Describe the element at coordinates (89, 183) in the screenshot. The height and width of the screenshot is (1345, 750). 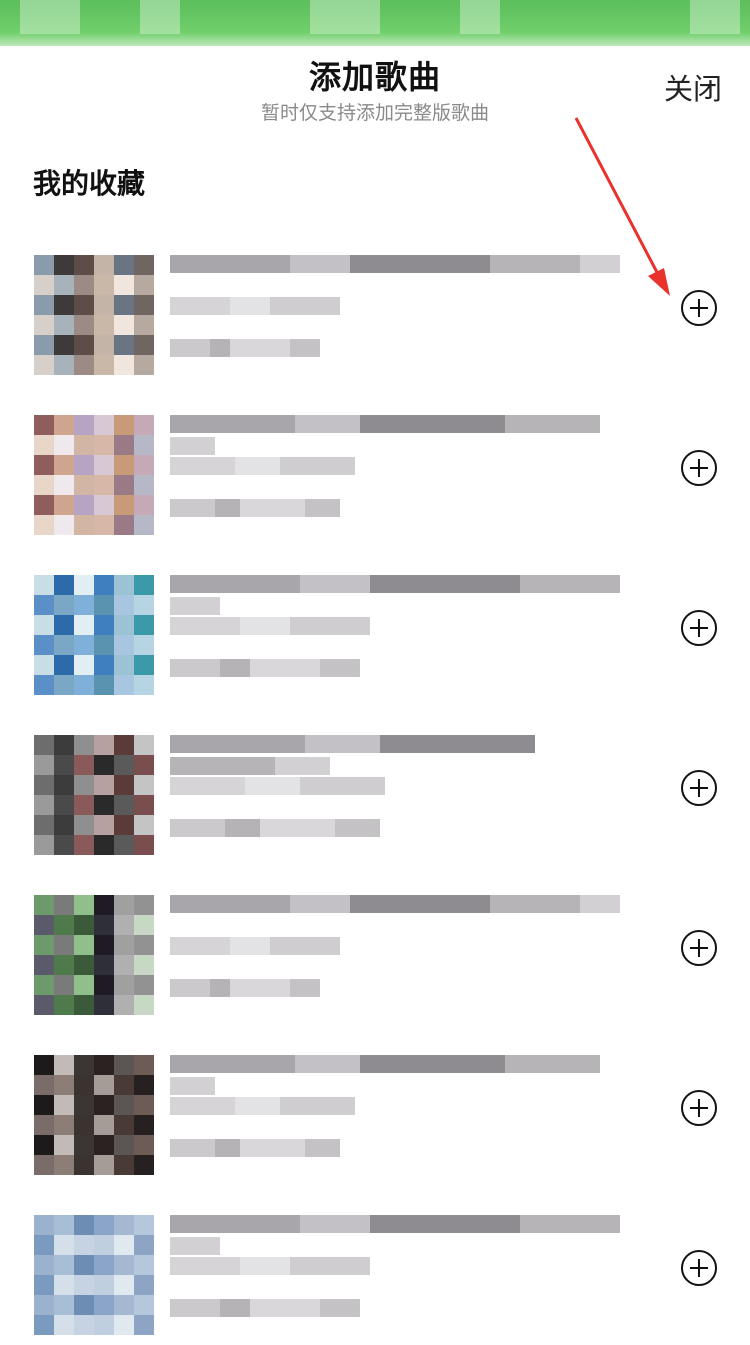
I see `section-title-favorites: 我的收藏` at that location.